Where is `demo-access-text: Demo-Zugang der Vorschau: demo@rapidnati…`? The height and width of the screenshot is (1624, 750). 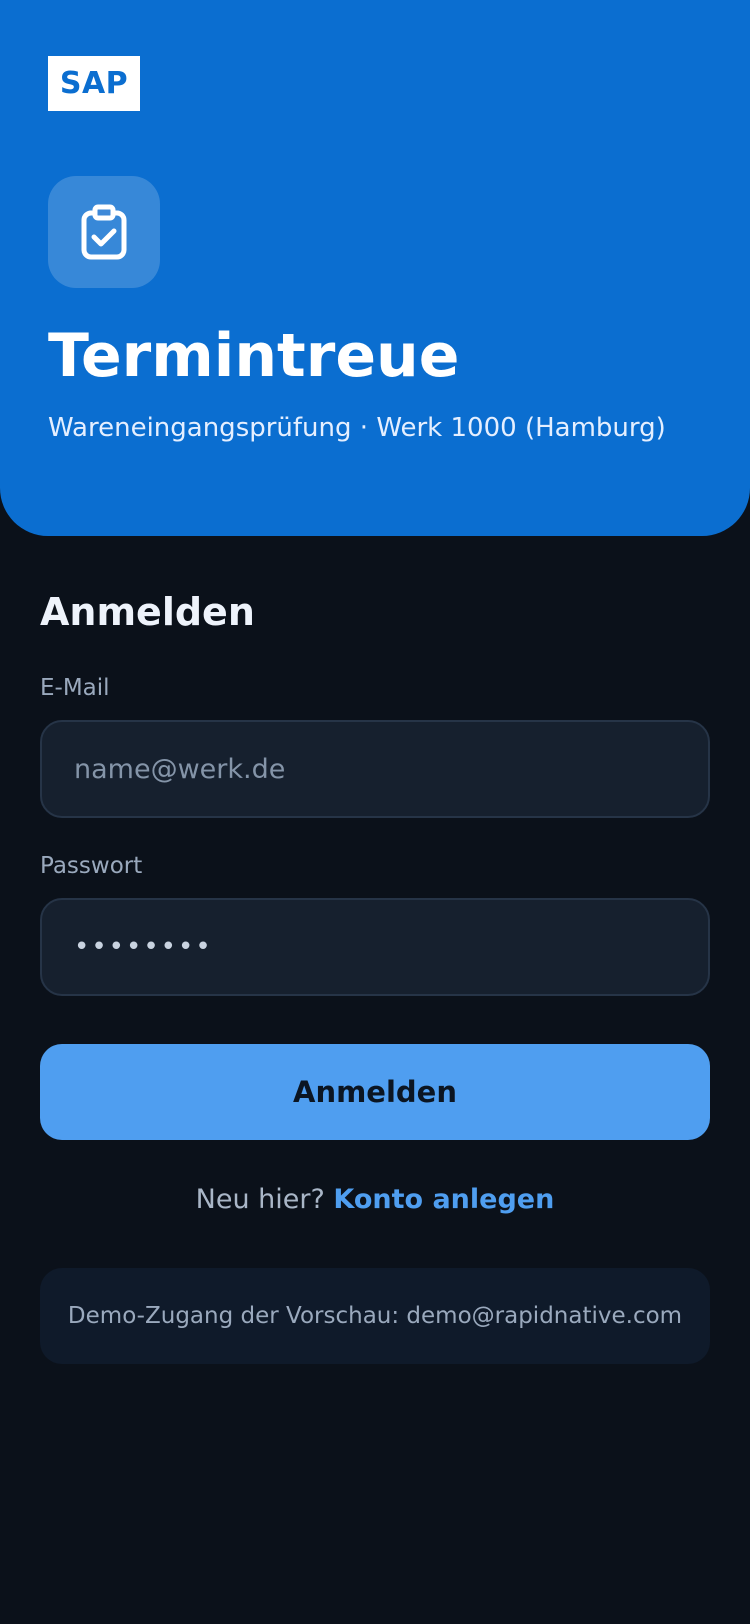 demo-access-text: Demo-Zugang der Vorschau: demo@rapidnati… is located at coordinates (375, 1316).